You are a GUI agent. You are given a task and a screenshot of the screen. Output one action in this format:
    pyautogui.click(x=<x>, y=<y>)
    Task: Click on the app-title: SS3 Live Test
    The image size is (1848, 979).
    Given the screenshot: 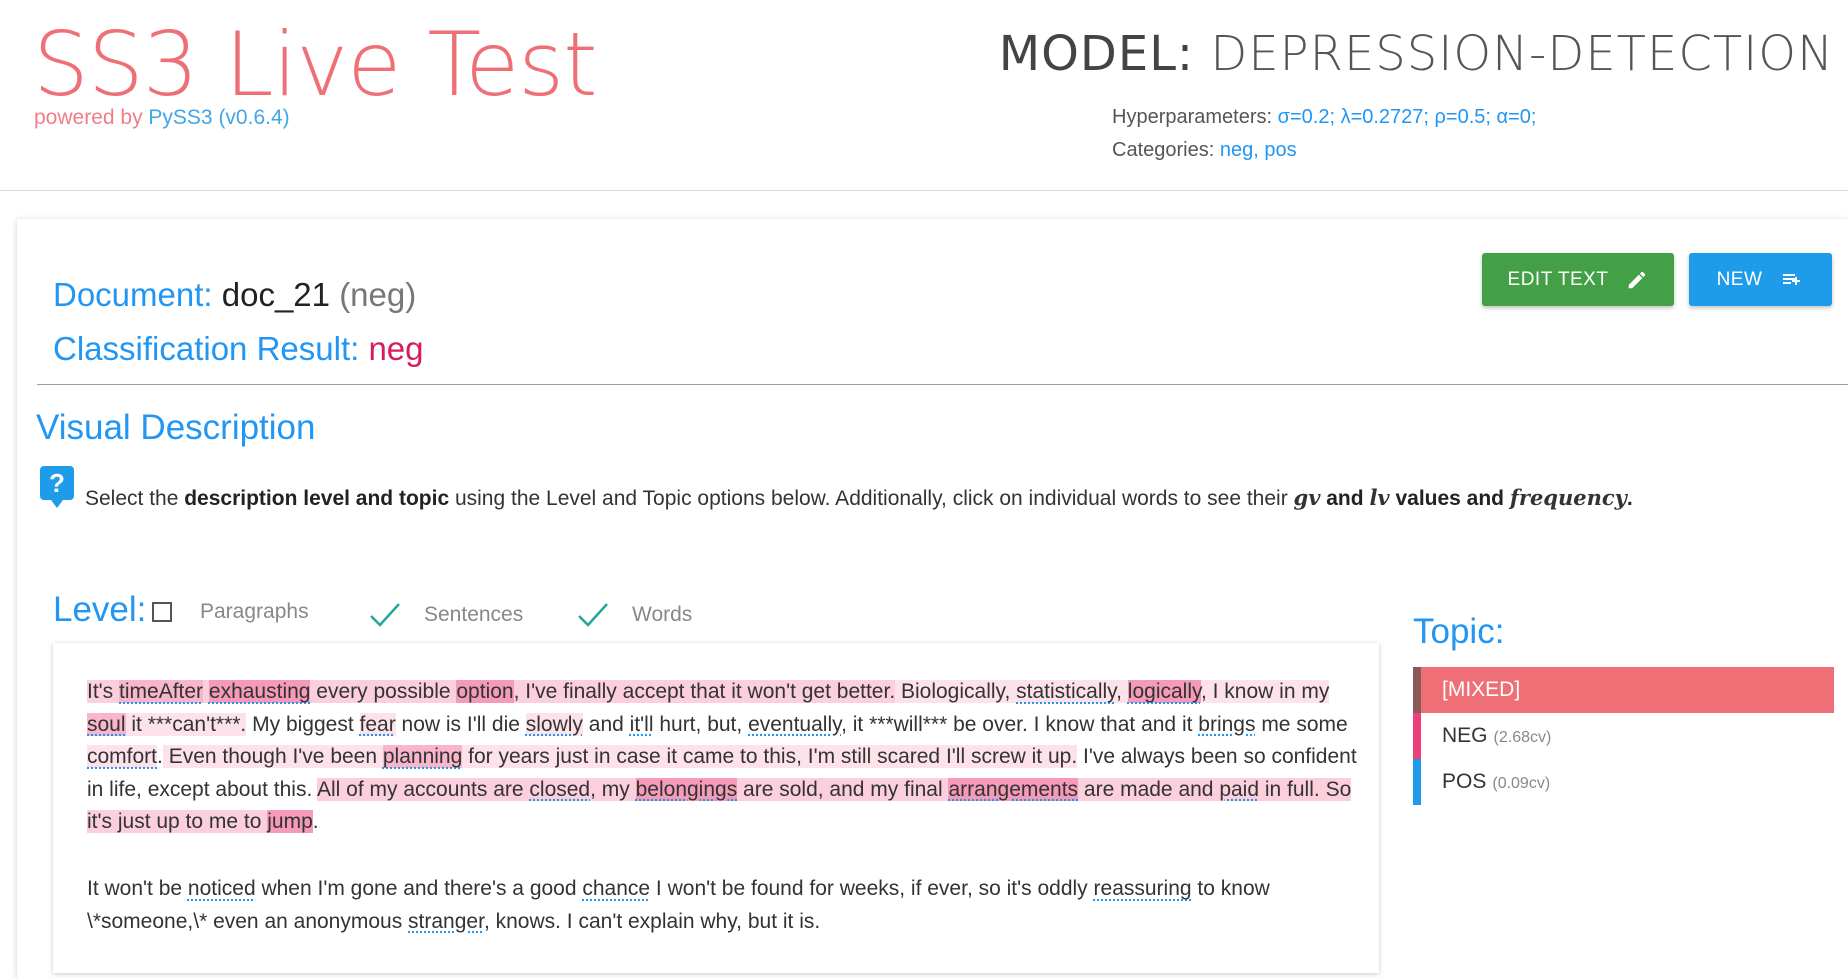 What is the action you would take?
    pyautogui.click(x=315, y=64)
    